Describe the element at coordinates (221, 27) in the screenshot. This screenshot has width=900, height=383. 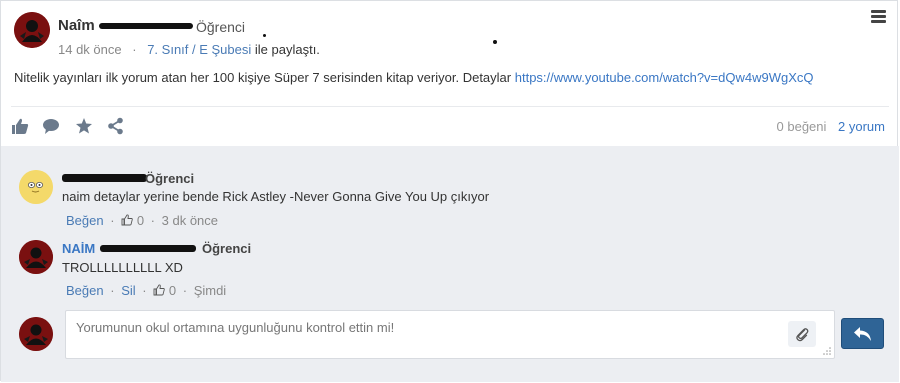
I see `author-role: Öğrenci` at that location.